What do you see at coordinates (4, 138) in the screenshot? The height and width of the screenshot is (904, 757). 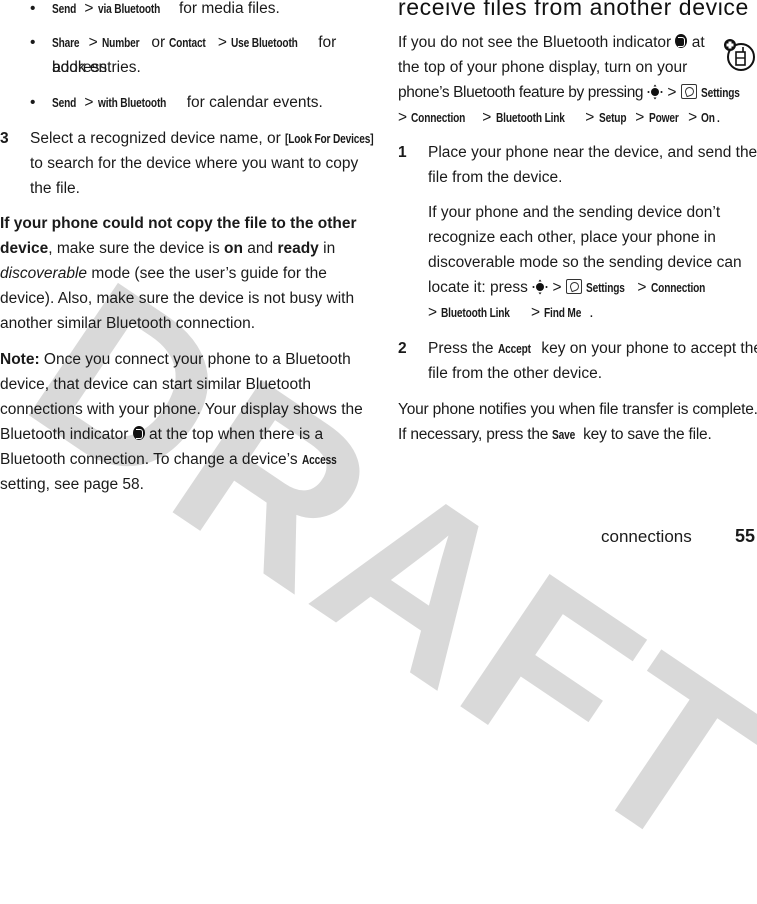 I see `step-number: 3` at bounding box center [4, 138].